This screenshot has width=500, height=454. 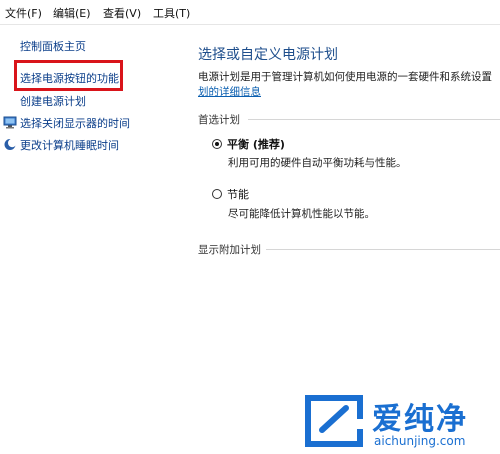 I want to click on plan-balanced-radio, so click(x=217, y=144).